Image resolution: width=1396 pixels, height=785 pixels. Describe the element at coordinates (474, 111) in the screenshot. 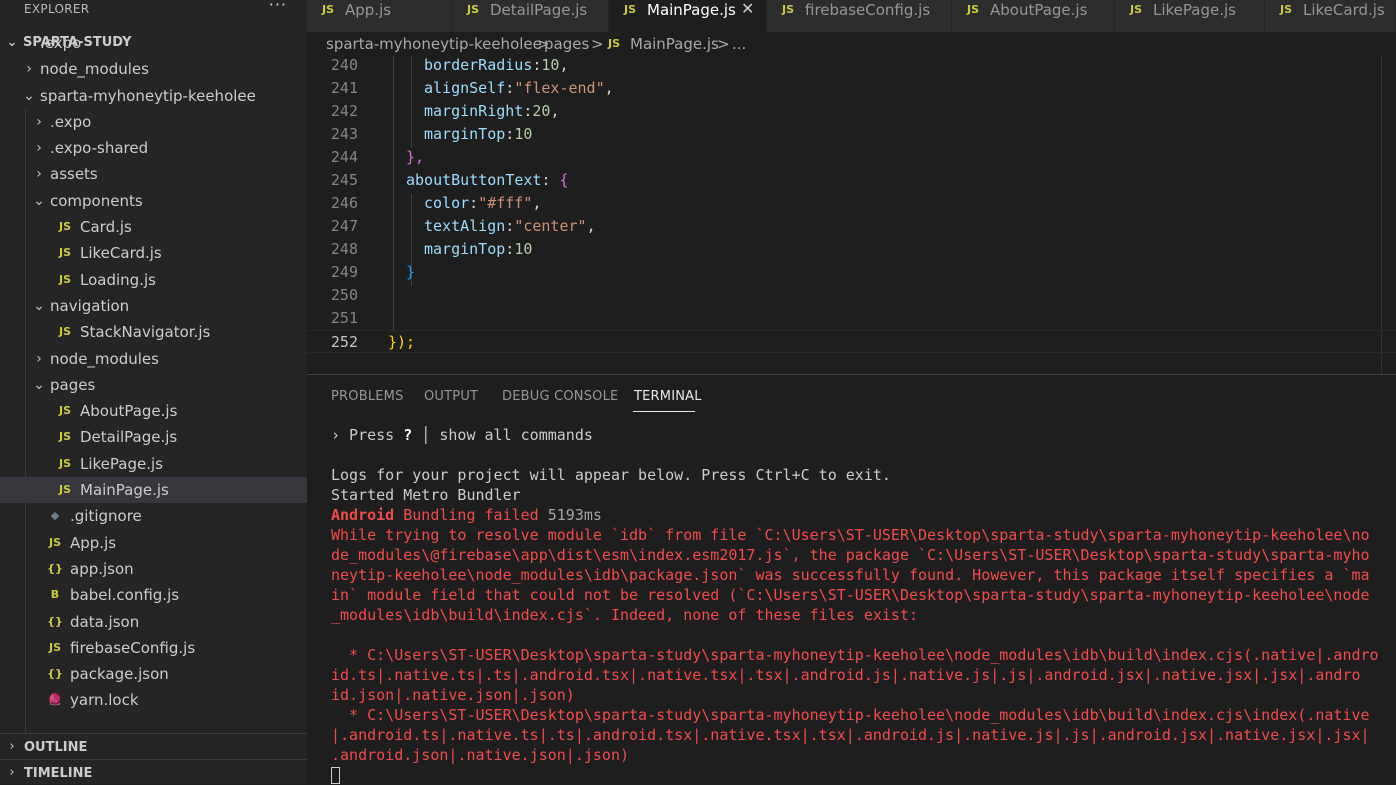

I see `code-property: marginRight` at that location.